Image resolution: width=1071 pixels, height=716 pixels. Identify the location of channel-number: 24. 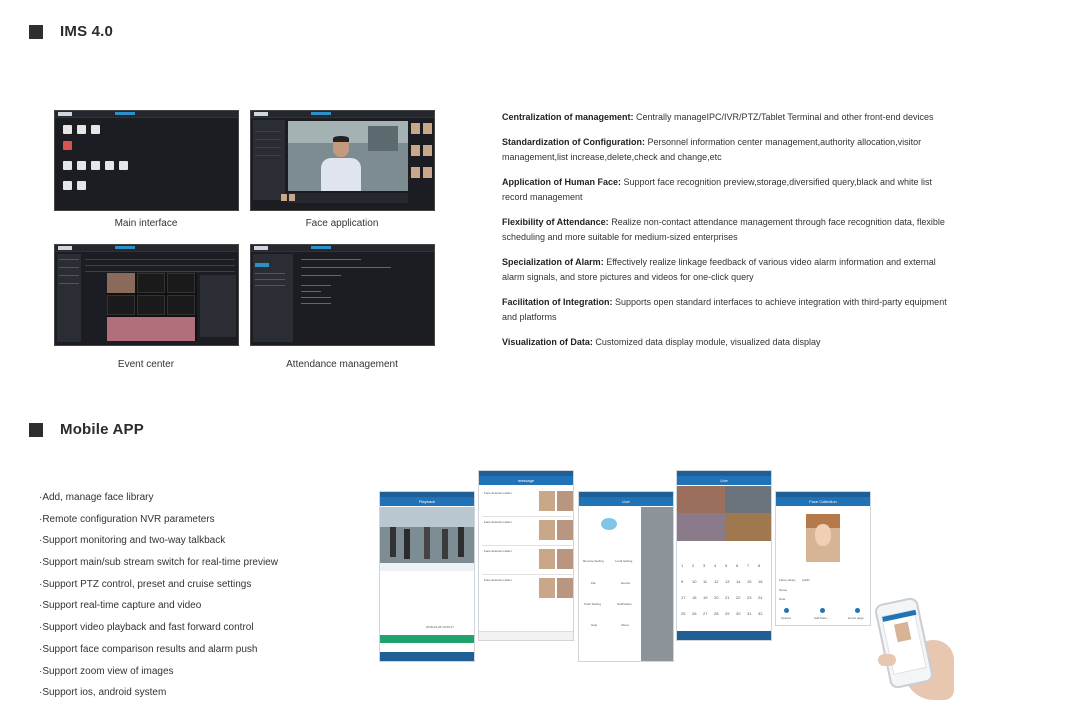
(760, 597).